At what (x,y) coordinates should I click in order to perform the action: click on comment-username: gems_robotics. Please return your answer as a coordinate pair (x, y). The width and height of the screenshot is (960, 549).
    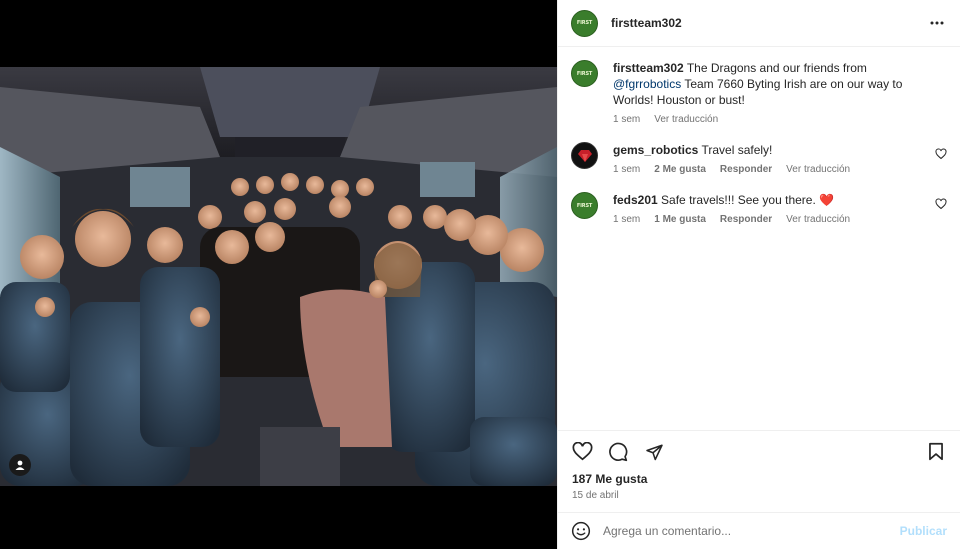
    Looking at the image, I should click on (655, 150).